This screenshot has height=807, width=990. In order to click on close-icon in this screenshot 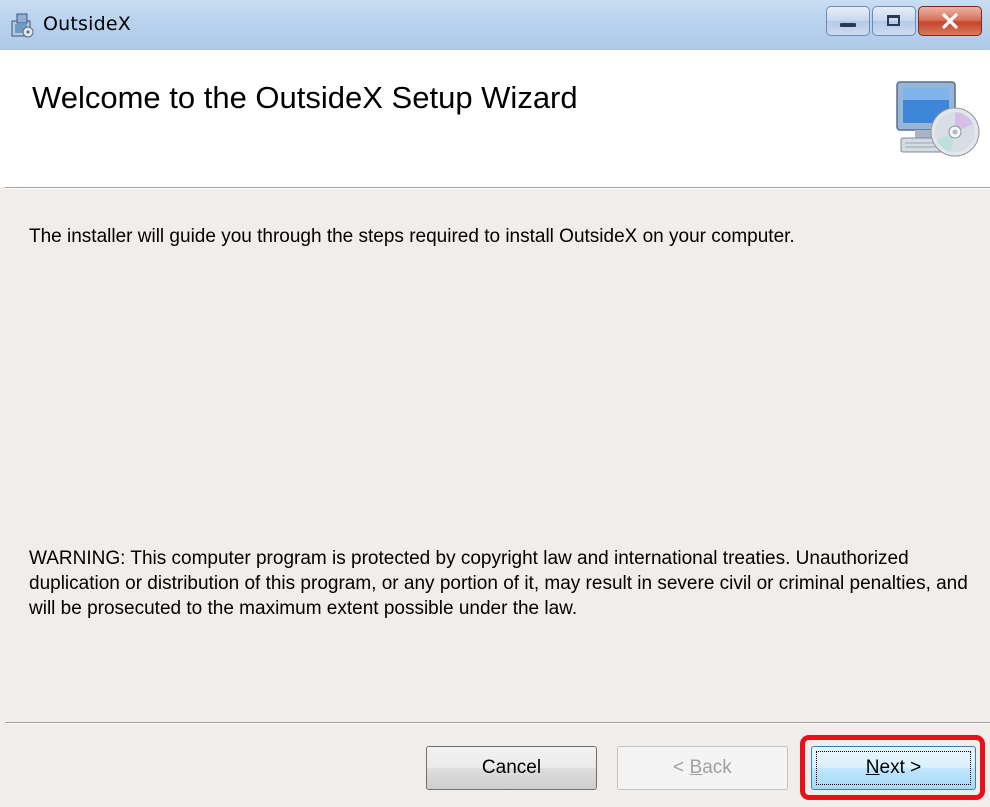, I will do `click(950, 21)`.